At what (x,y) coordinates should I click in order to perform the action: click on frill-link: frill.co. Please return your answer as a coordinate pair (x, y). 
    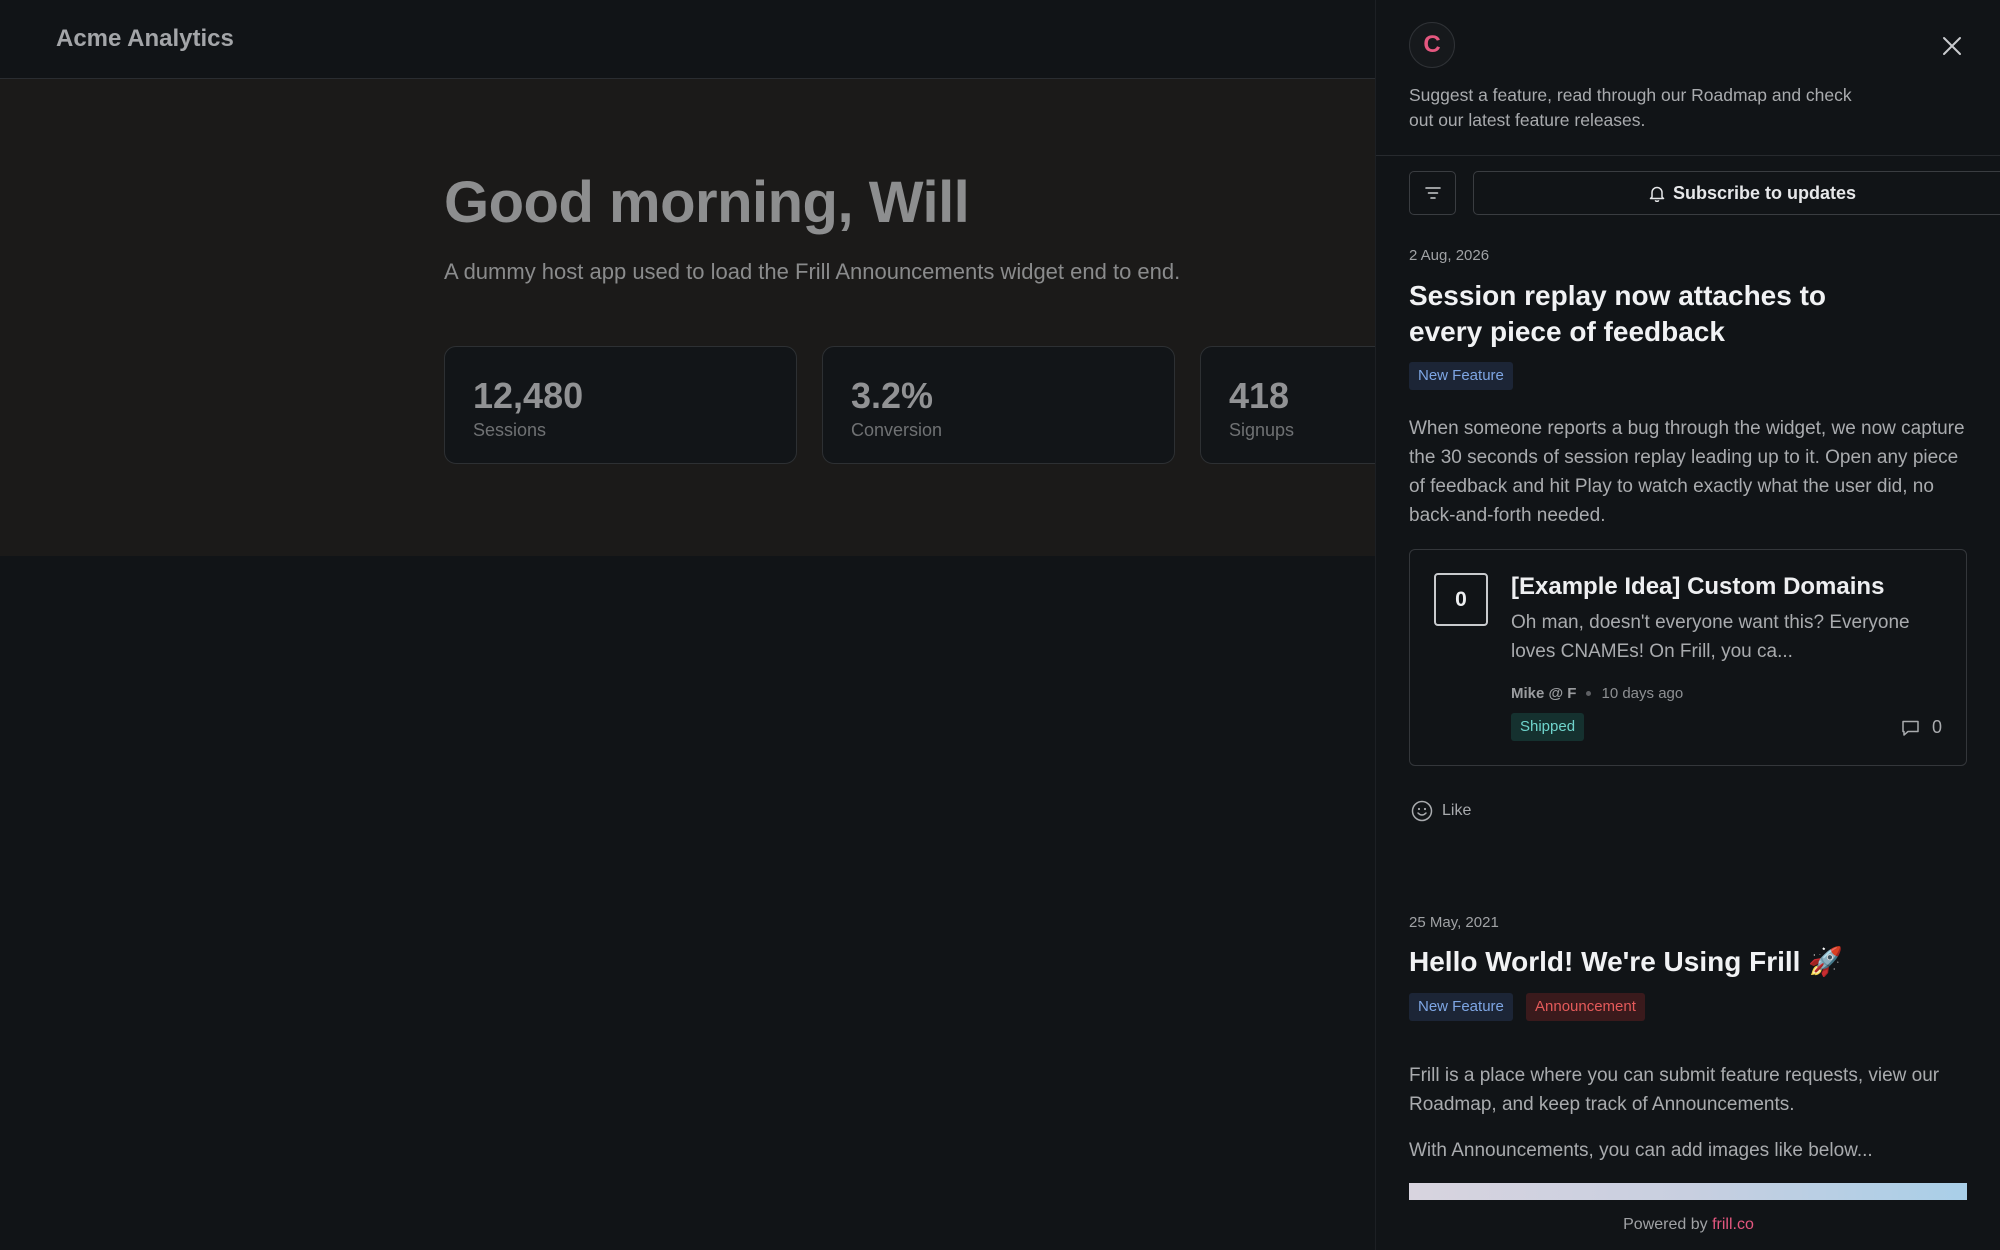
    Looking at the image, I should click on (1733, 1224).